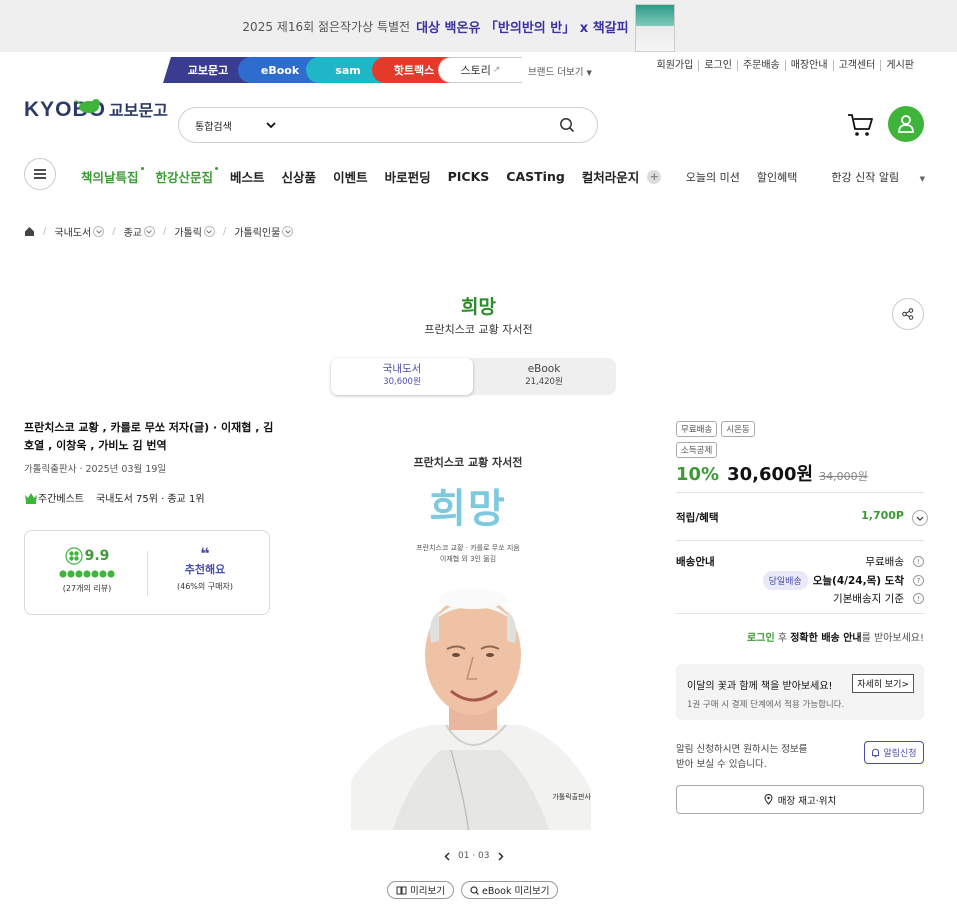 This screenshot has width=957, height=924. What do you see at coordinates (741, 757) in the screenshot?
I see `alarm-description: 알림 신청하시면 원하시는 정보를 받아 보실 수 있습니다.` at bounding box center [741, 757].